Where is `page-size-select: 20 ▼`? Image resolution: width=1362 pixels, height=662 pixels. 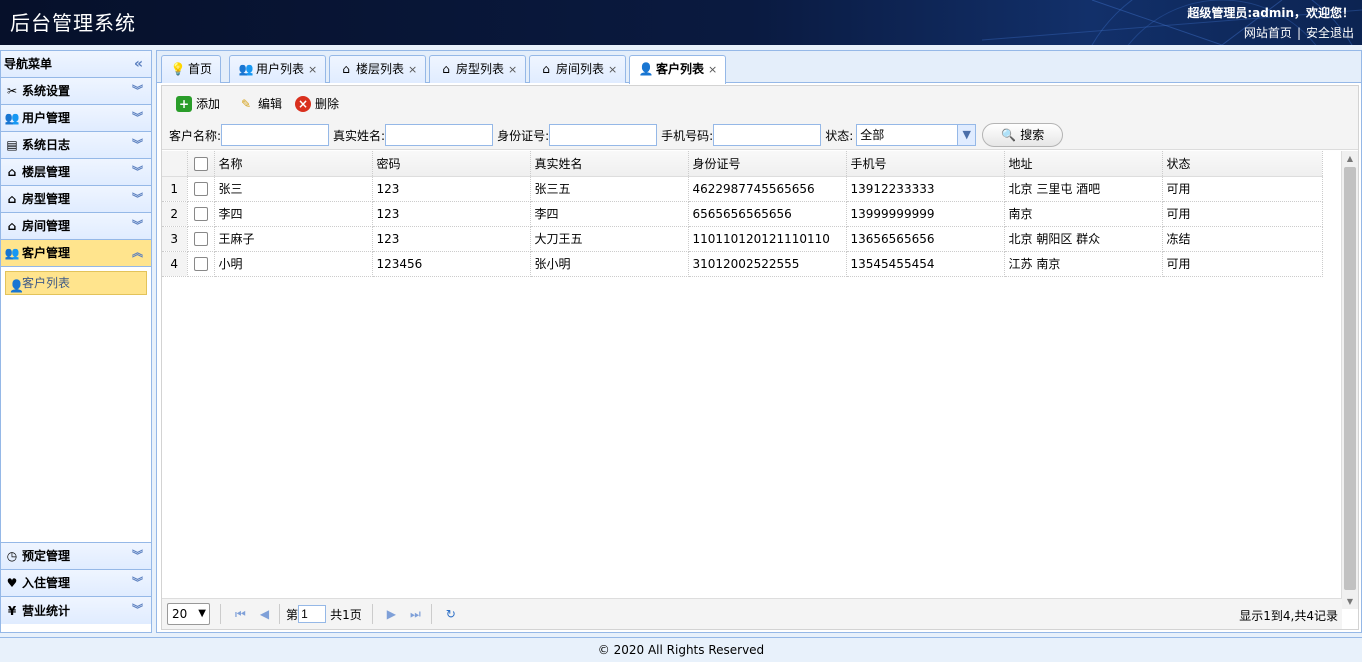
page-size-select: 20 ▼ is located at coordinates (188, 614).